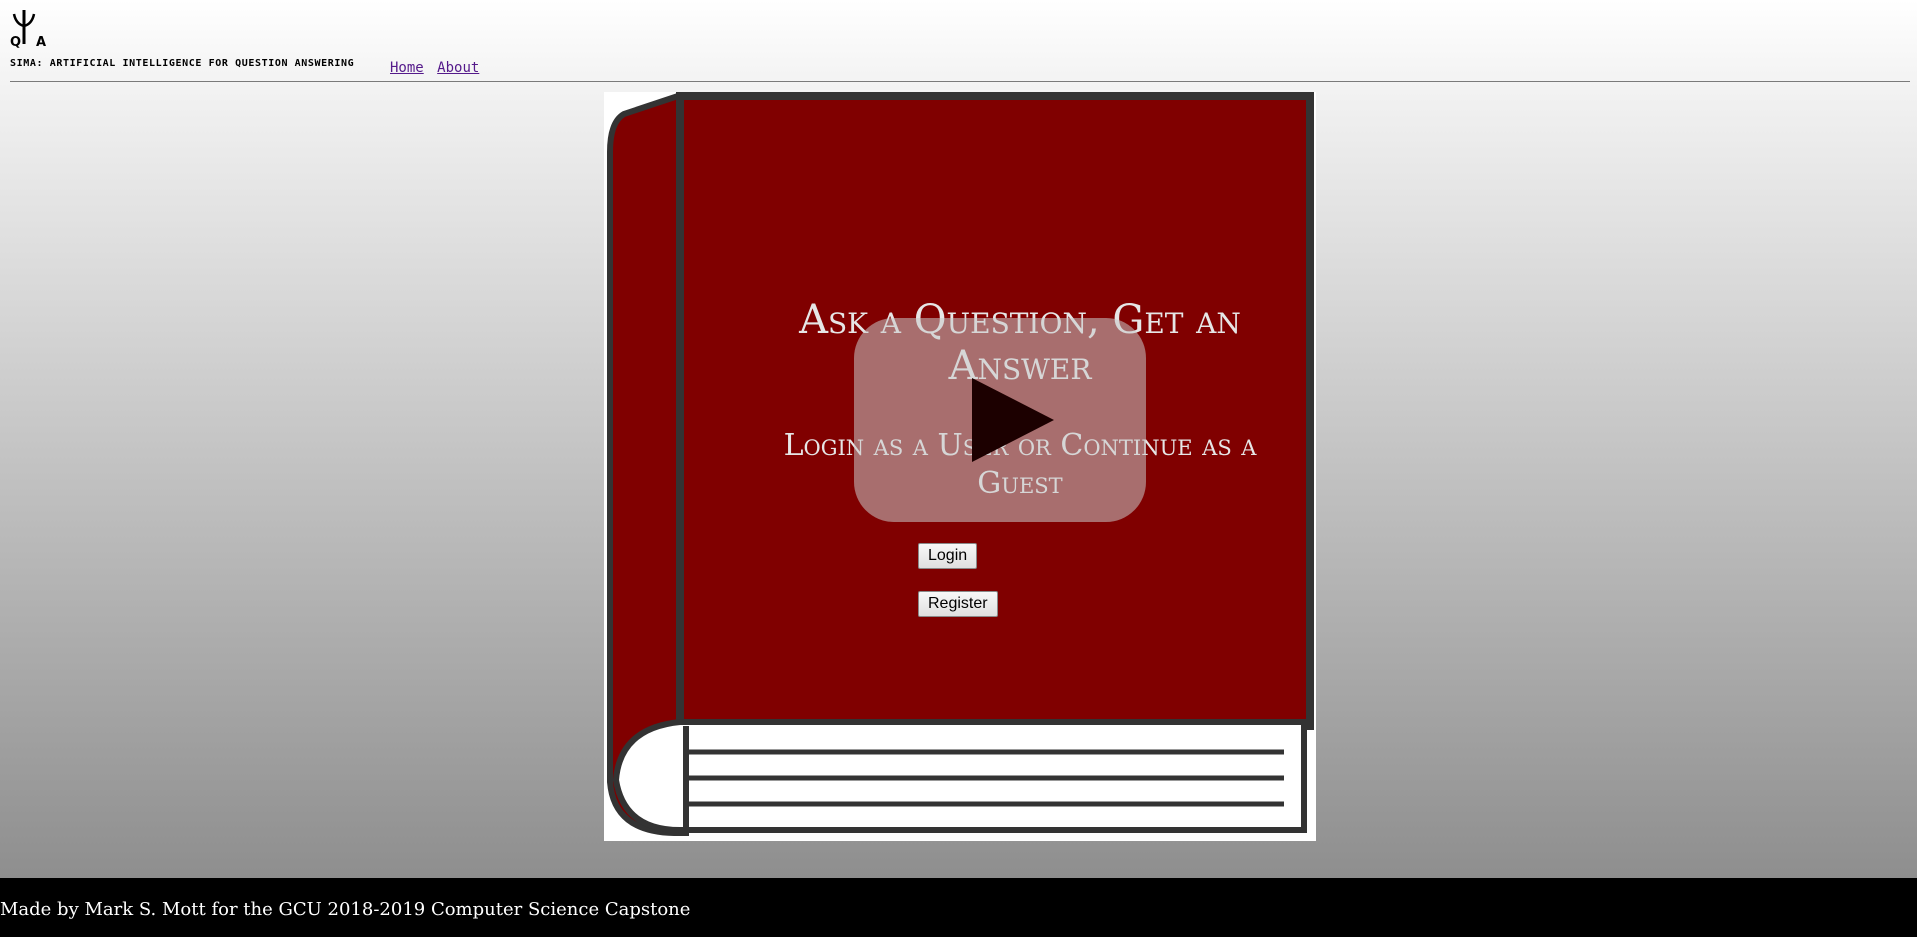 The height and width of the screenshot is (937, 1917). Describe the element at coordinates (1013, 420) in the screenshot. I see `play-icon` at that location.